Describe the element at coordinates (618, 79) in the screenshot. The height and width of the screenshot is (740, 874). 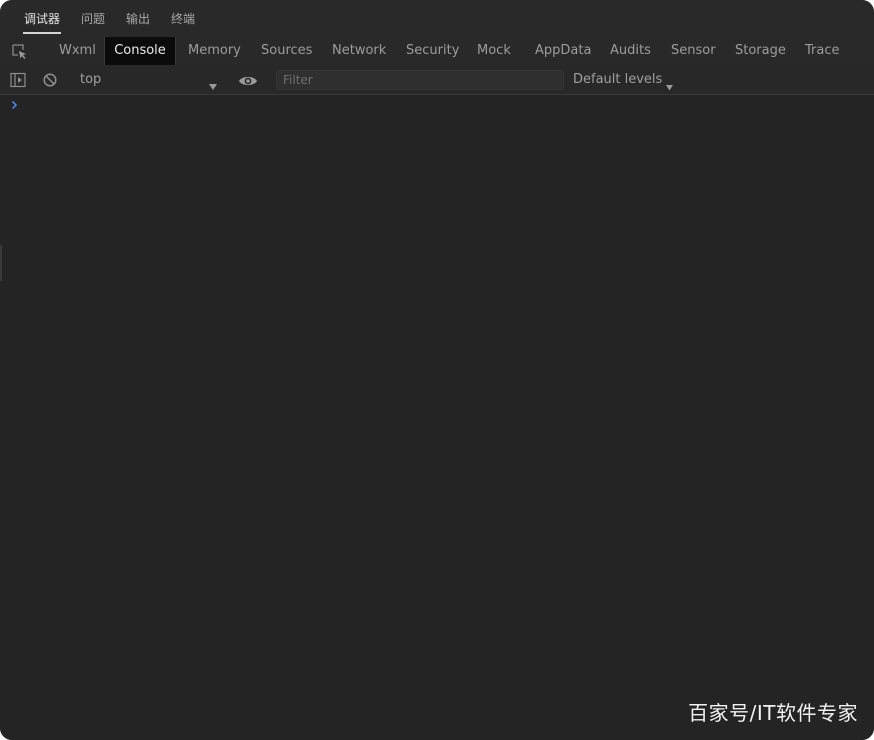
I see `log-levels-label: Default levels` at that location.